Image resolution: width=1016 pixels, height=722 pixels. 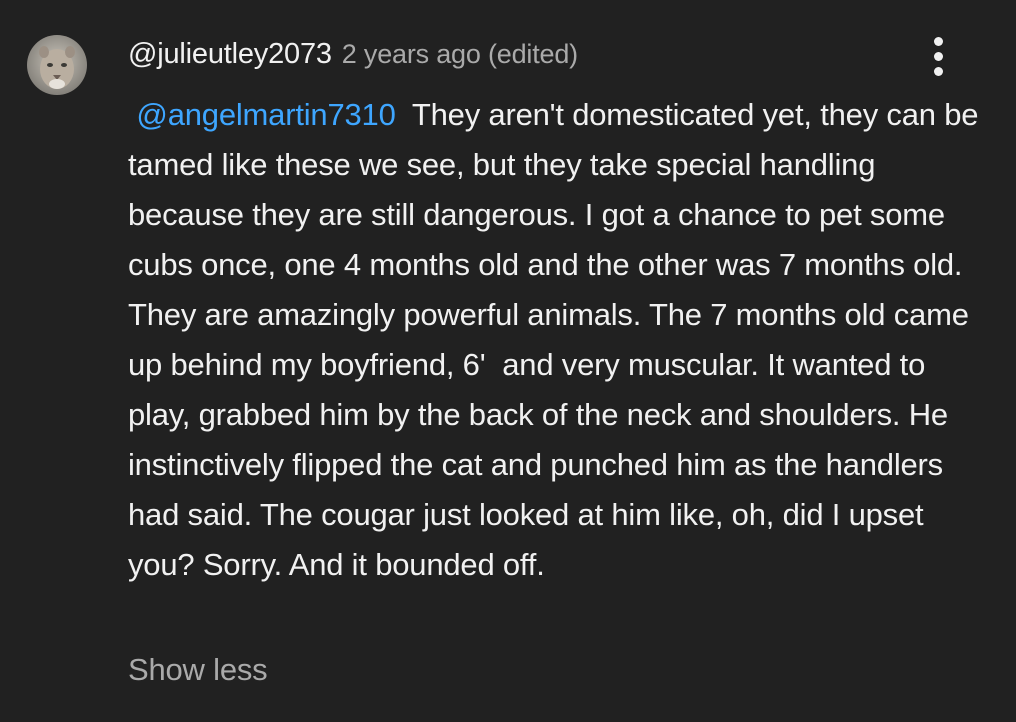 I want to click on author-avatar, so click(x=57, y=65).